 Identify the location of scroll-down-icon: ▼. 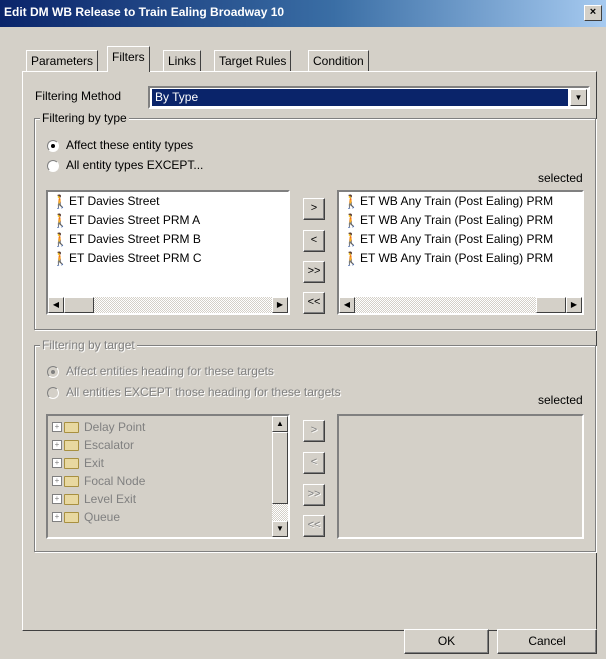
(280, 529).